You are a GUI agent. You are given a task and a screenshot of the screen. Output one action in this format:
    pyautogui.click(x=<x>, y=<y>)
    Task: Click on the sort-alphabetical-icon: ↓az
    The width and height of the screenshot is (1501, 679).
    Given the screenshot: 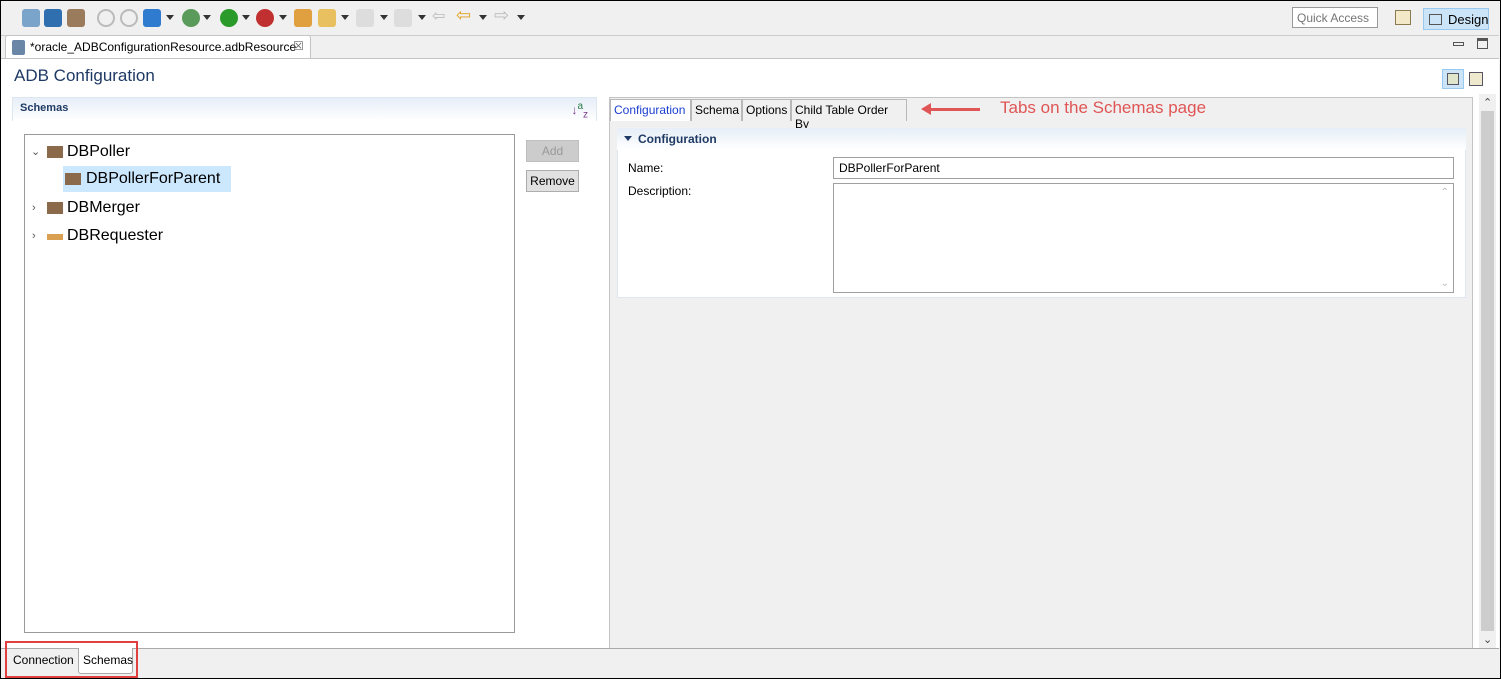 What is the action you would take?
    pyautogui.click(x=579, y=110)
    